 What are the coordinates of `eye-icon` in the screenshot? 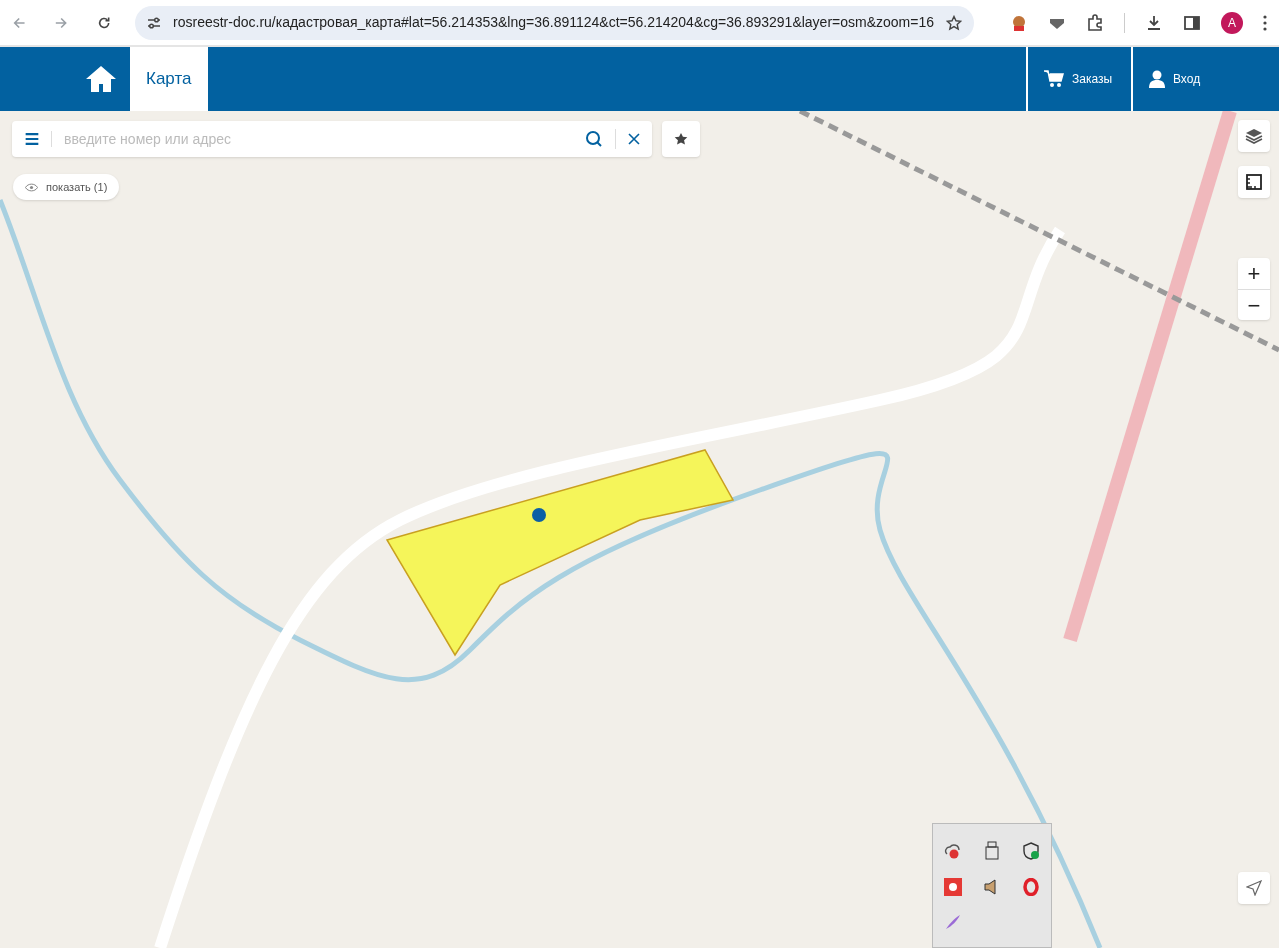 It's located at (31, 187).